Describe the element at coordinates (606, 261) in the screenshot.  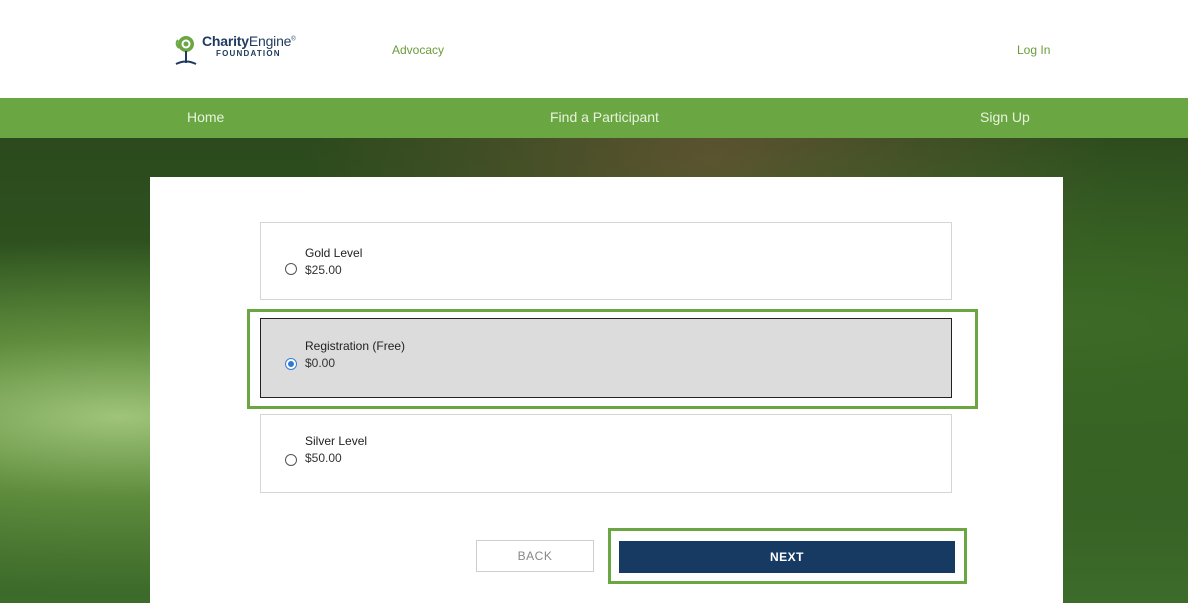
I see `option-gold-level: Gold Level $25.00` at that location.